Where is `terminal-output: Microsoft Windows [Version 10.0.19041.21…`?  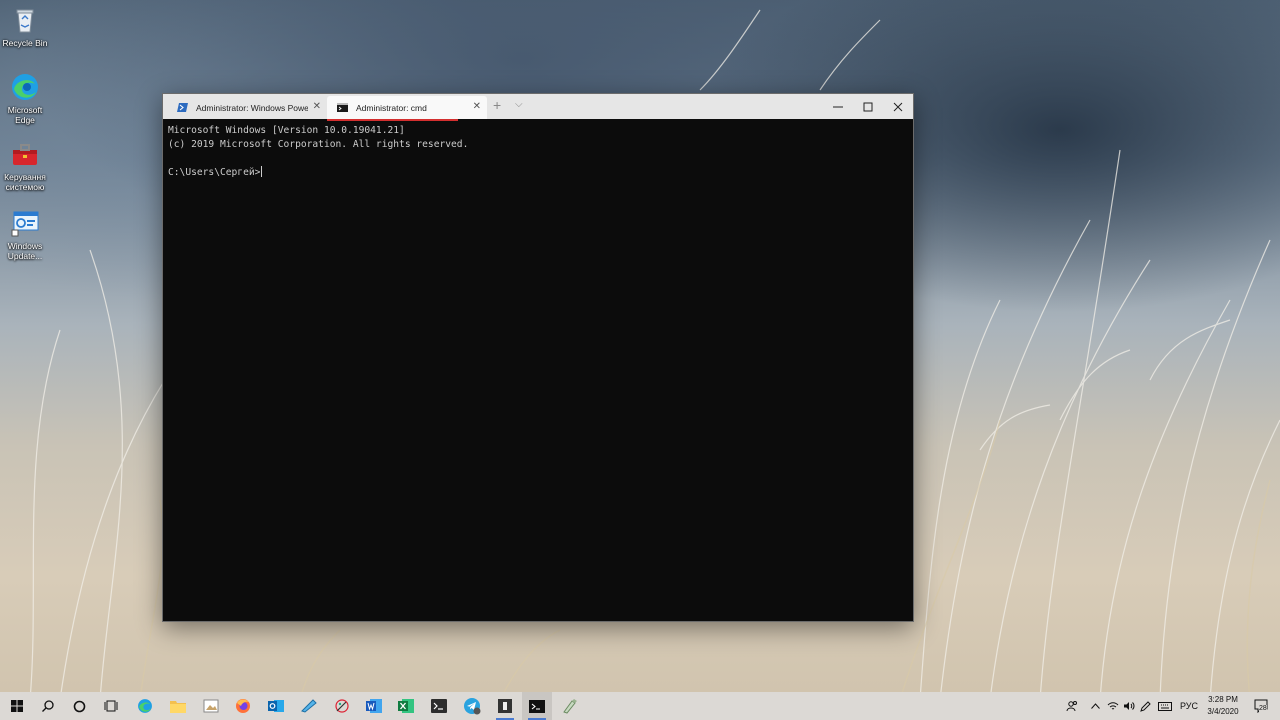 terminal-output: Microsoft Windows [Version 10.0.19041.21… is located at coordinates (318, 152).